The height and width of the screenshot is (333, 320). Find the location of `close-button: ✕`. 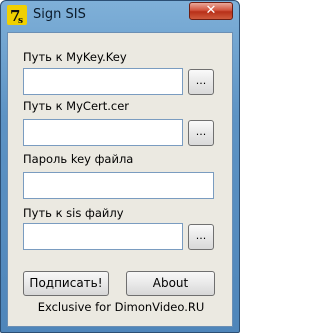

close-button: ✕ is located at coordinates (211, 11).